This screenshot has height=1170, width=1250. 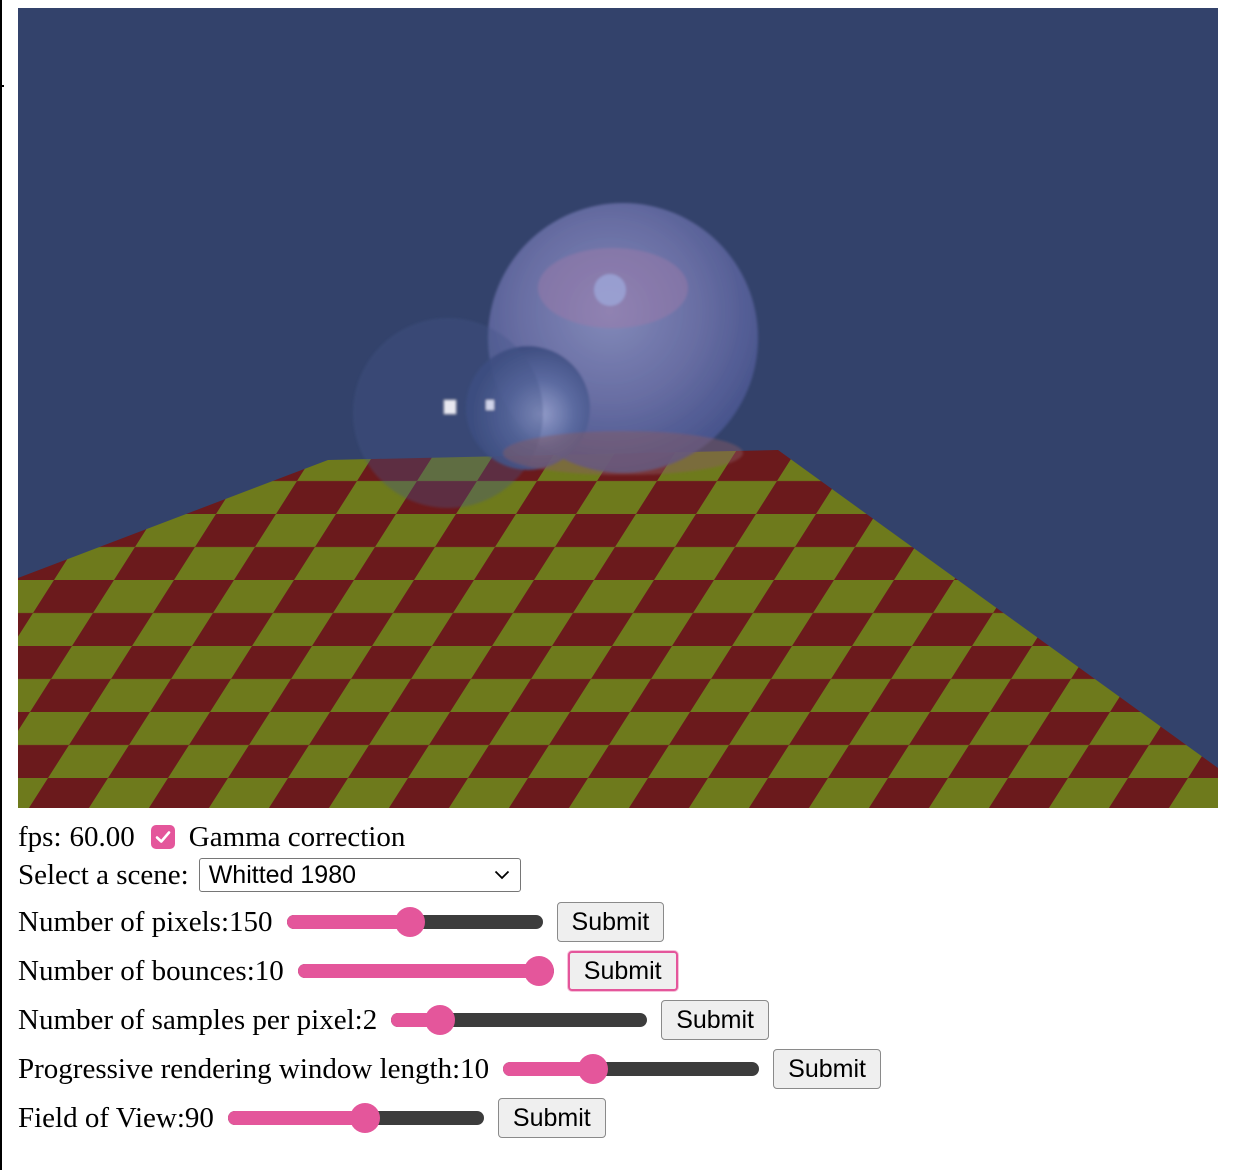 I want to click on scene-row: Select a scene: Whitted 1980, so click(x=269, y=875).